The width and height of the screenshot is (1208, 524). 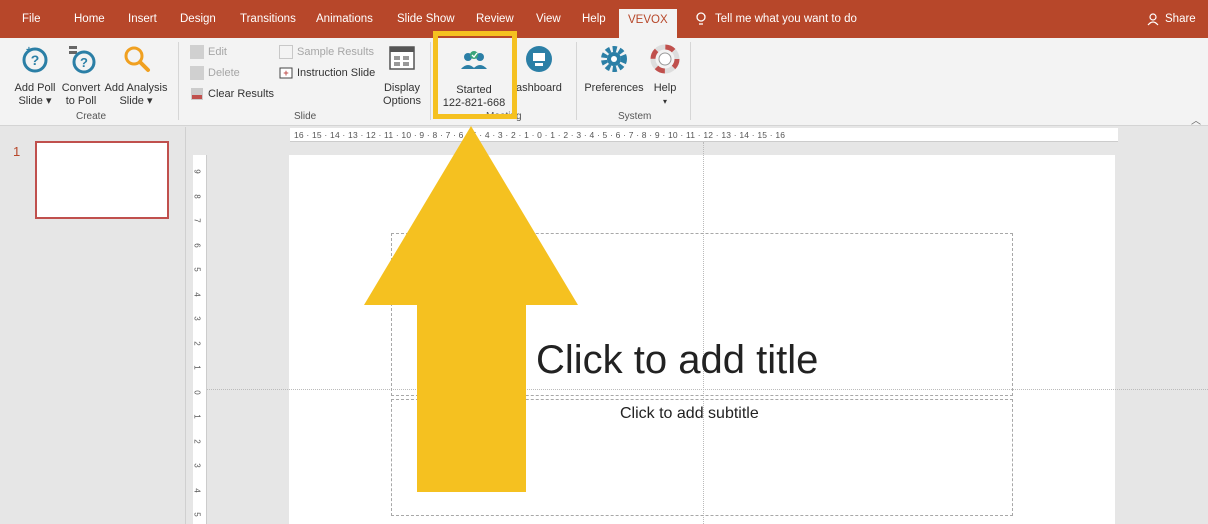 What do you see at coordinates (31, 19) in the screenshot?
I see `tab-file: File` at bounding box center [31, 19].